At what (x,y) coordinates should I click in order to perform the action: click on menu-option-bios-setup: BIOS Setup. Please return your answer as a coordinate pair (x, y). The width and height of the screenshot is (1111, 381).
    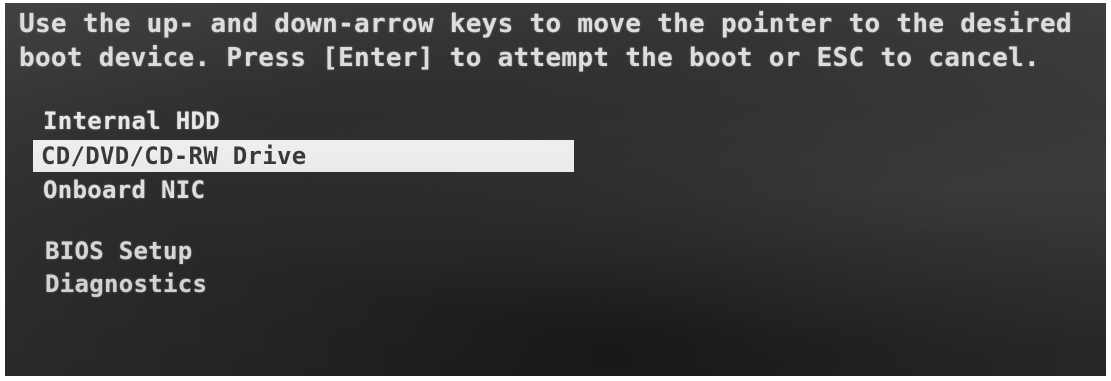
    Looking at the image, I should click on (119, 251).